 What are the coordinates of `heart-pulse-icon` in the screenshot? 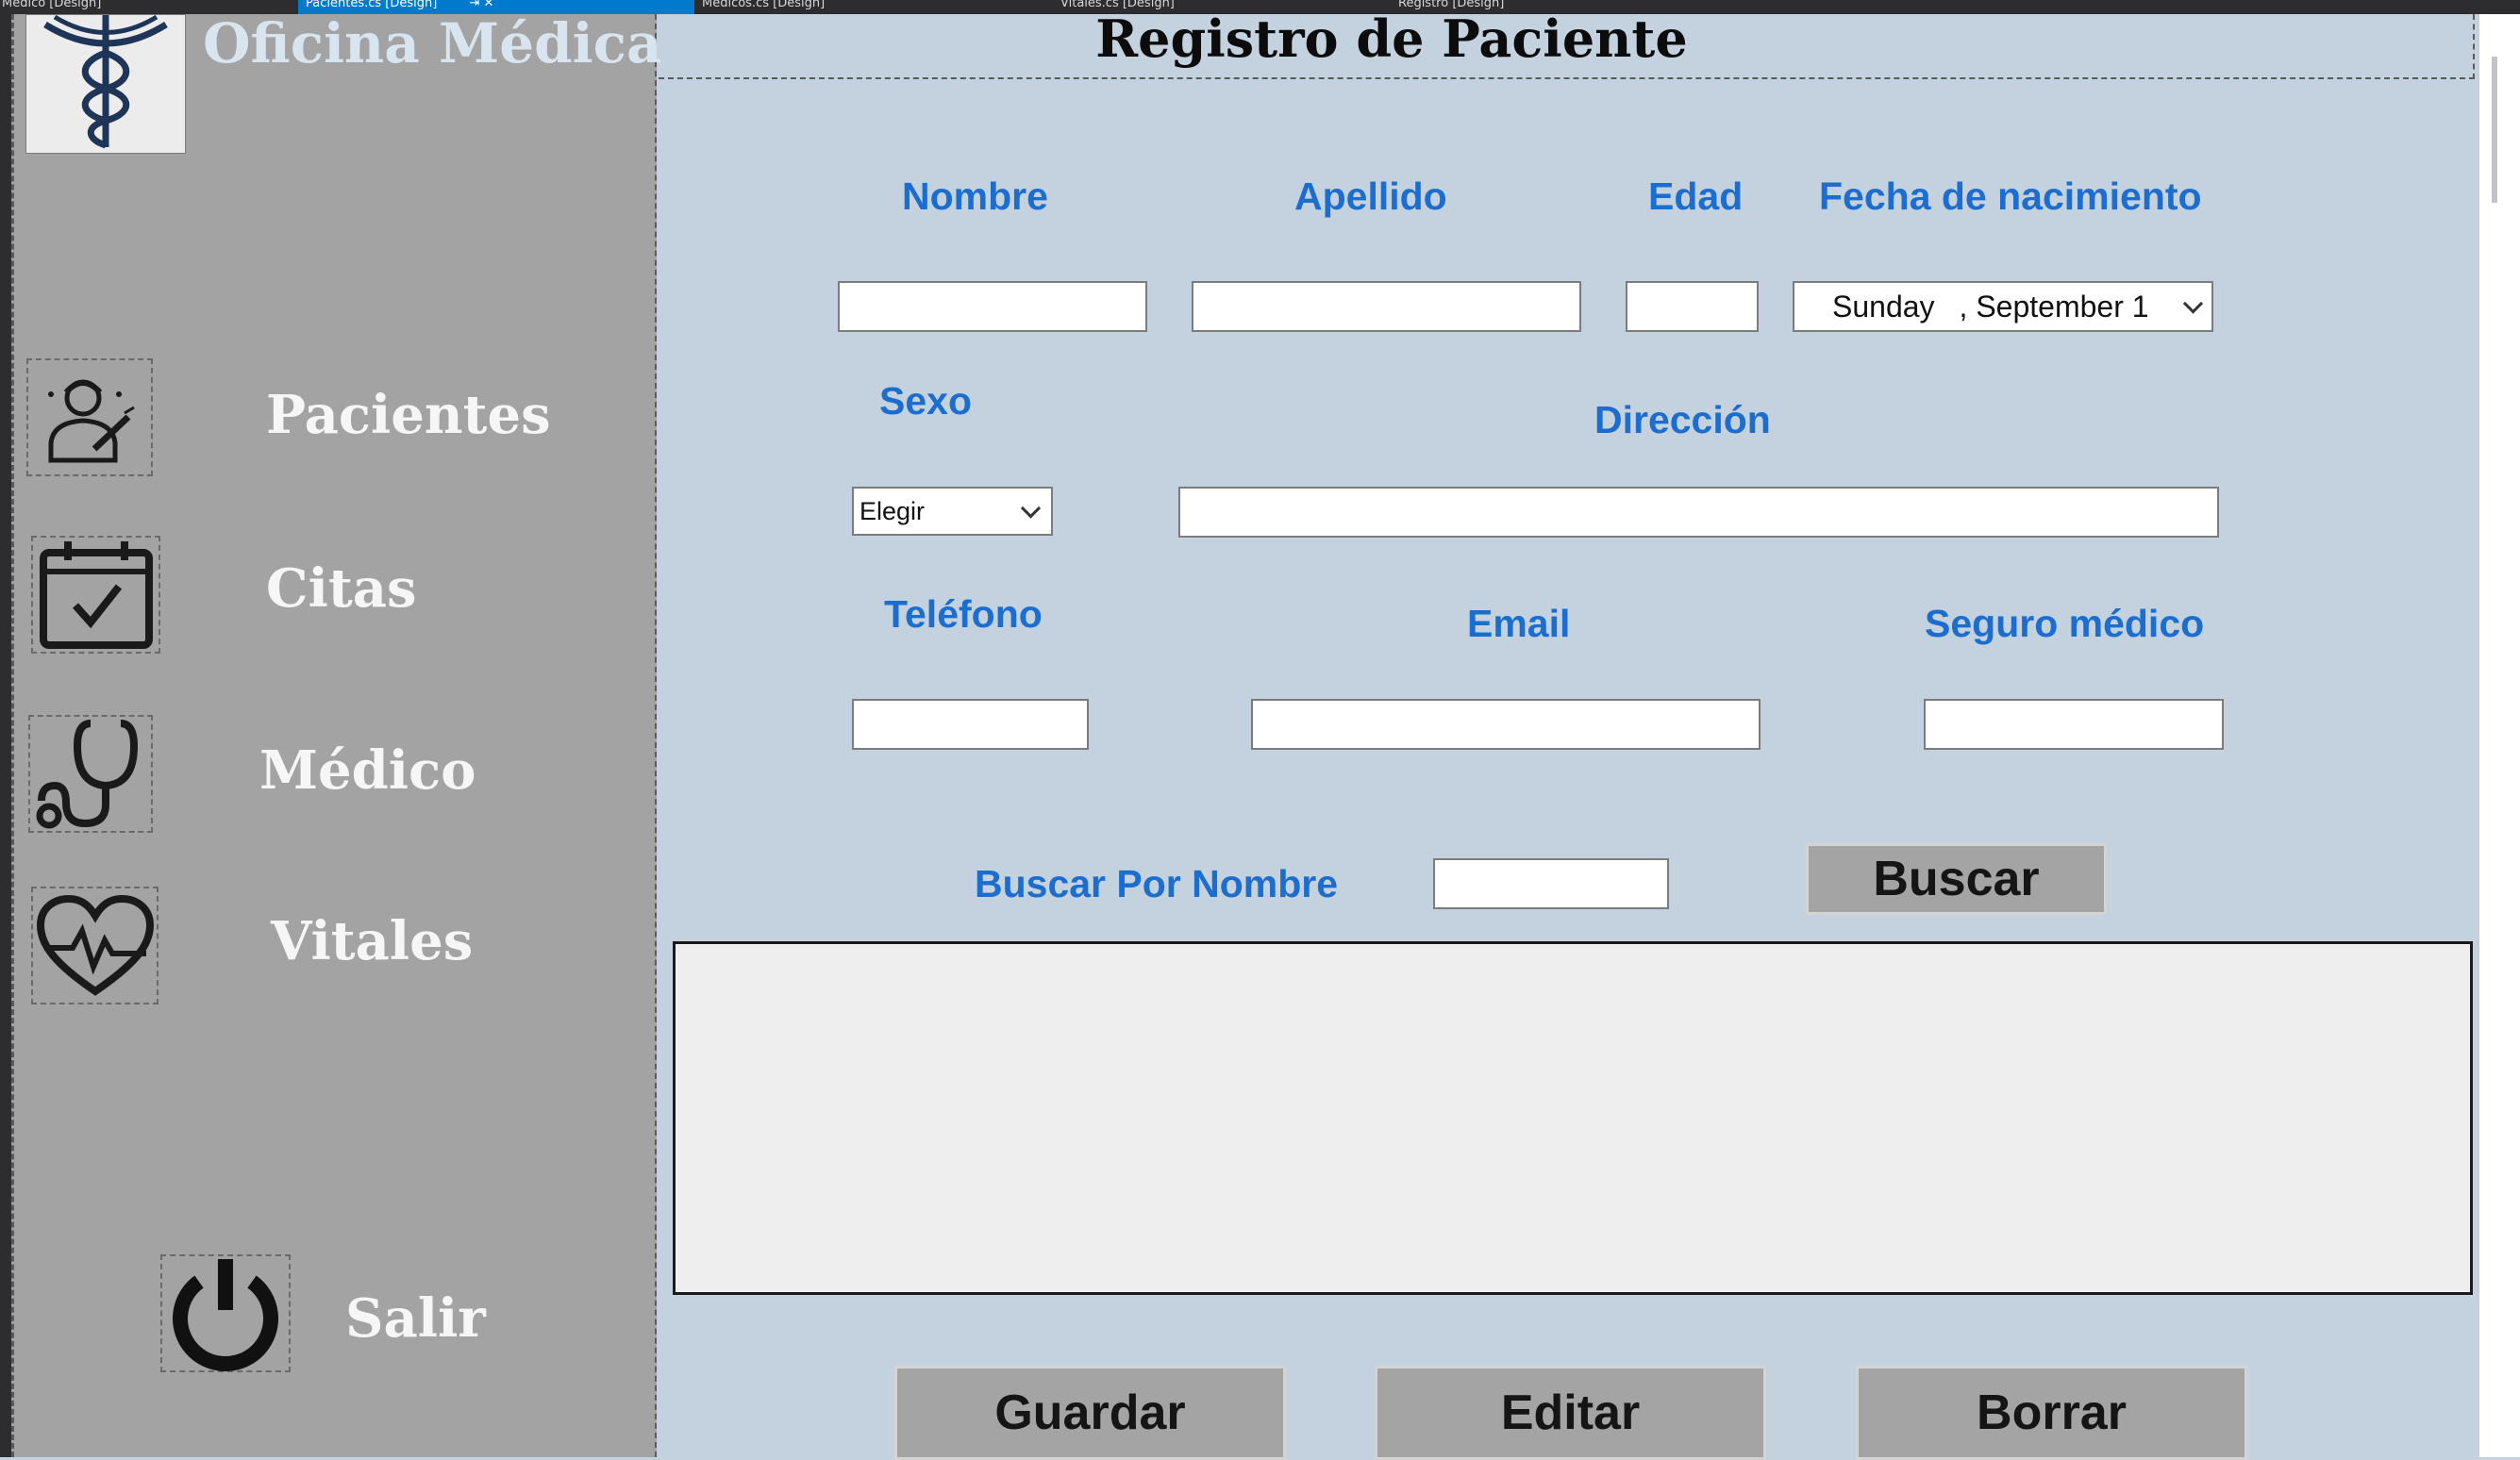 It's located at (95, 945).